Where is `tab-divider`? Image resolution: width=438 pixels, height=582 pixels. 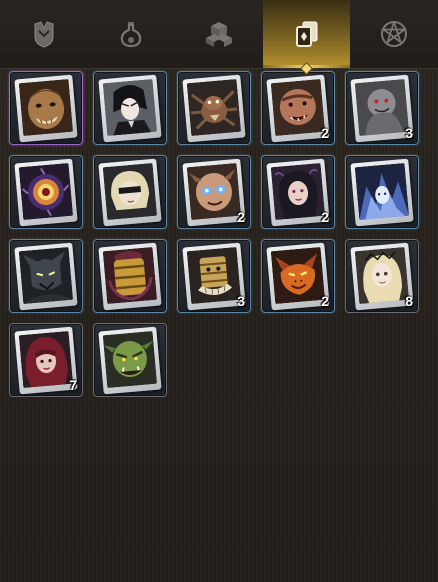
tab-divider is located at coordinates (219, 68).